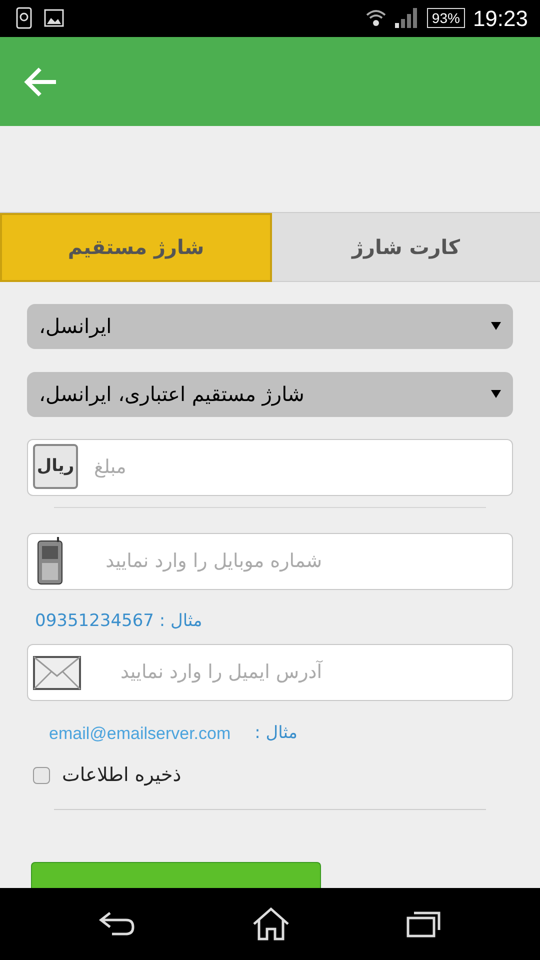 The width and height of the screenshot is (540, 960). What do you see at coordinates (24, 18) in the screenshot?
I see `screen-rotation-icon` at bounding box center [24, 18].